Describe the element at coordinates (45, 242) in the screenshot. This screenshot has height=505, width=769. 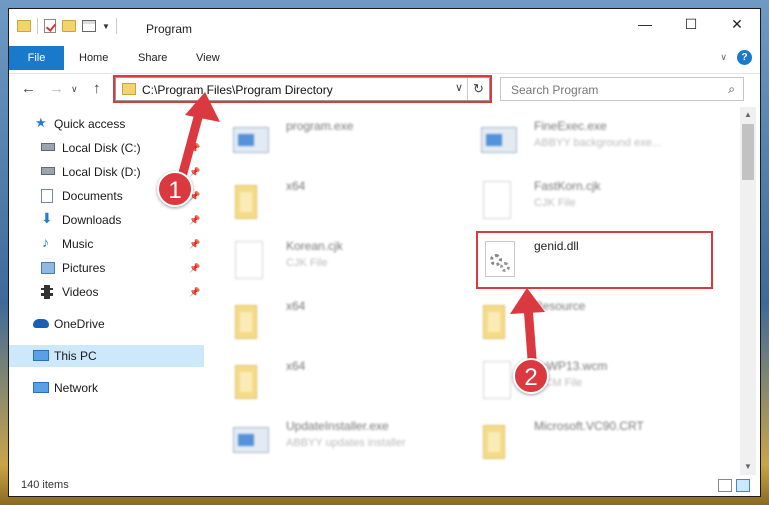
I see `music-icon: ♪` at that location.